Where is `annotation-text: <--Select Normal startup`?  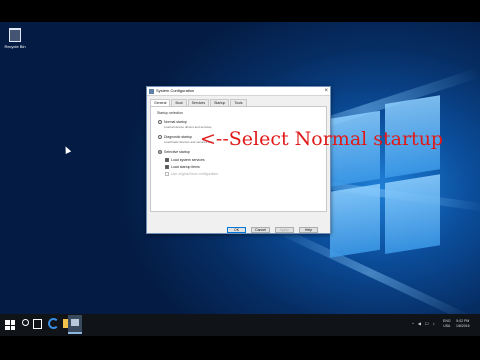
annotation-text: <--Select Normal startup is located at coordinates (322, 139).